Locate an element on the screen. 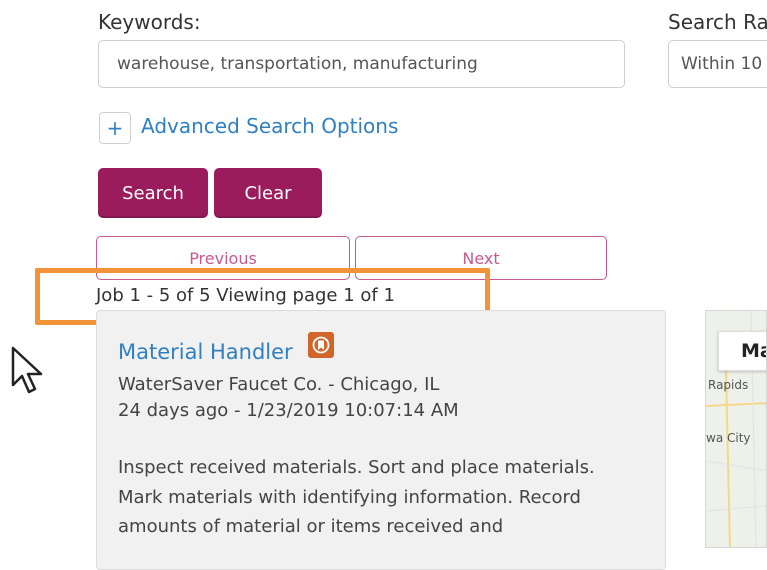 This screenshot has height=570, width=767. job-title-link: Material Handler is located at coordinates (205, 352).